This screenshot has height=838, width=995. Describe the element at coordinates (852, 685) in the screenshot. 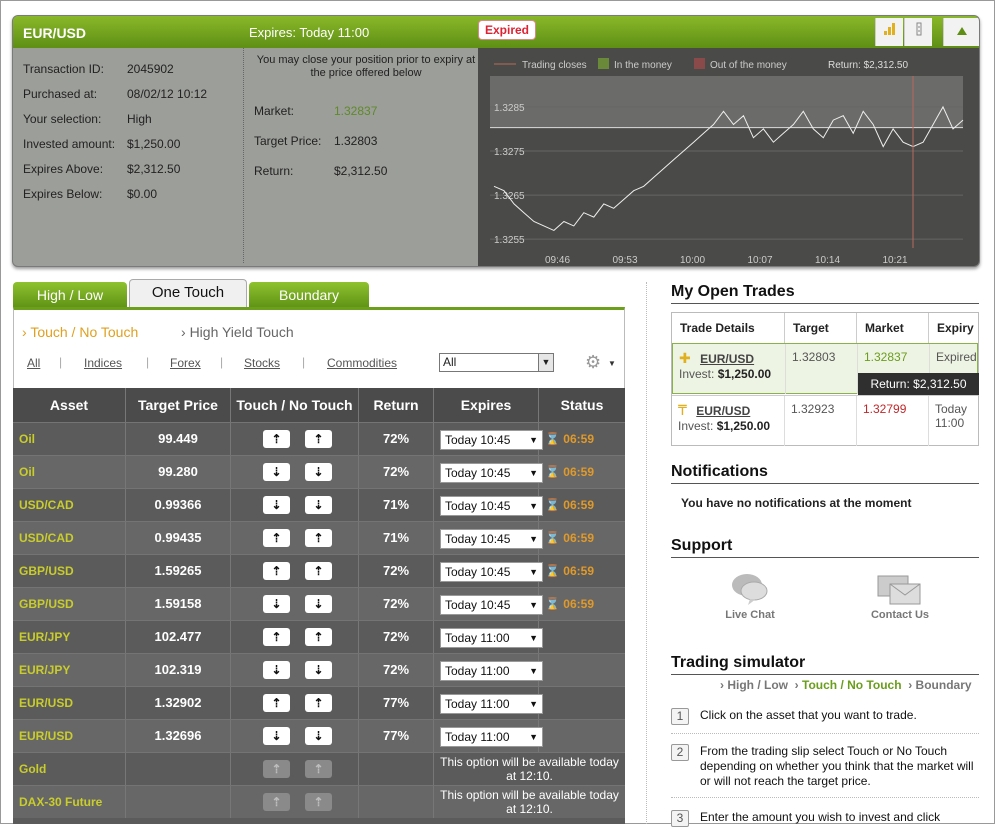

I see `sim-link-touch: Touch / No Touch` at that location.